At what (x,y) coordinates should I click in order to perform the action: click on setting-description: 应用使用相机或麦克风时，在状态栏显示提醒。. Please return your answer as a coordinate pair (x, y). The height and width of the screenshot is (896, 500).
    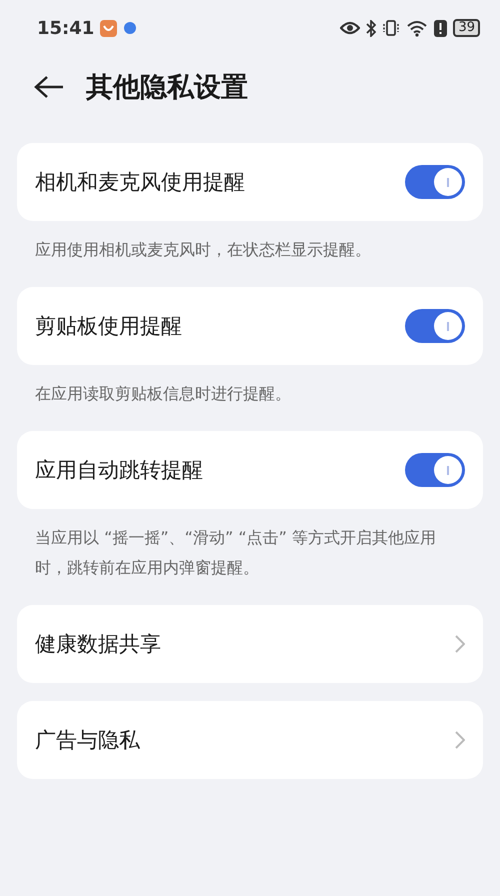
    Looking at the image, I should click on (203, 250).